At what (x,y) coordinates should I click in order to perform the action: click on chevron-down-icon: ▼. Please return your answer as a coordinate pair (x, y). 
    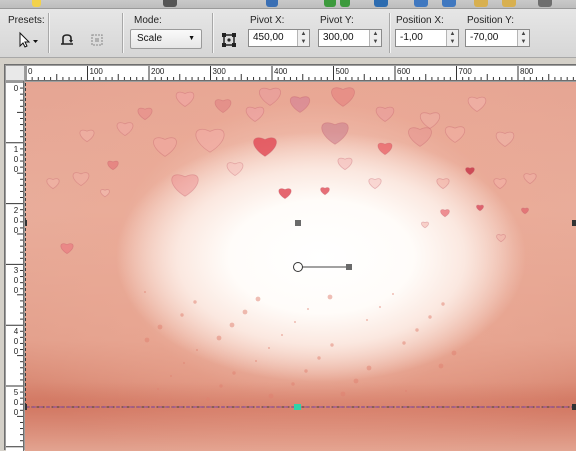
    Looking at the image, I should click on (191, 39).